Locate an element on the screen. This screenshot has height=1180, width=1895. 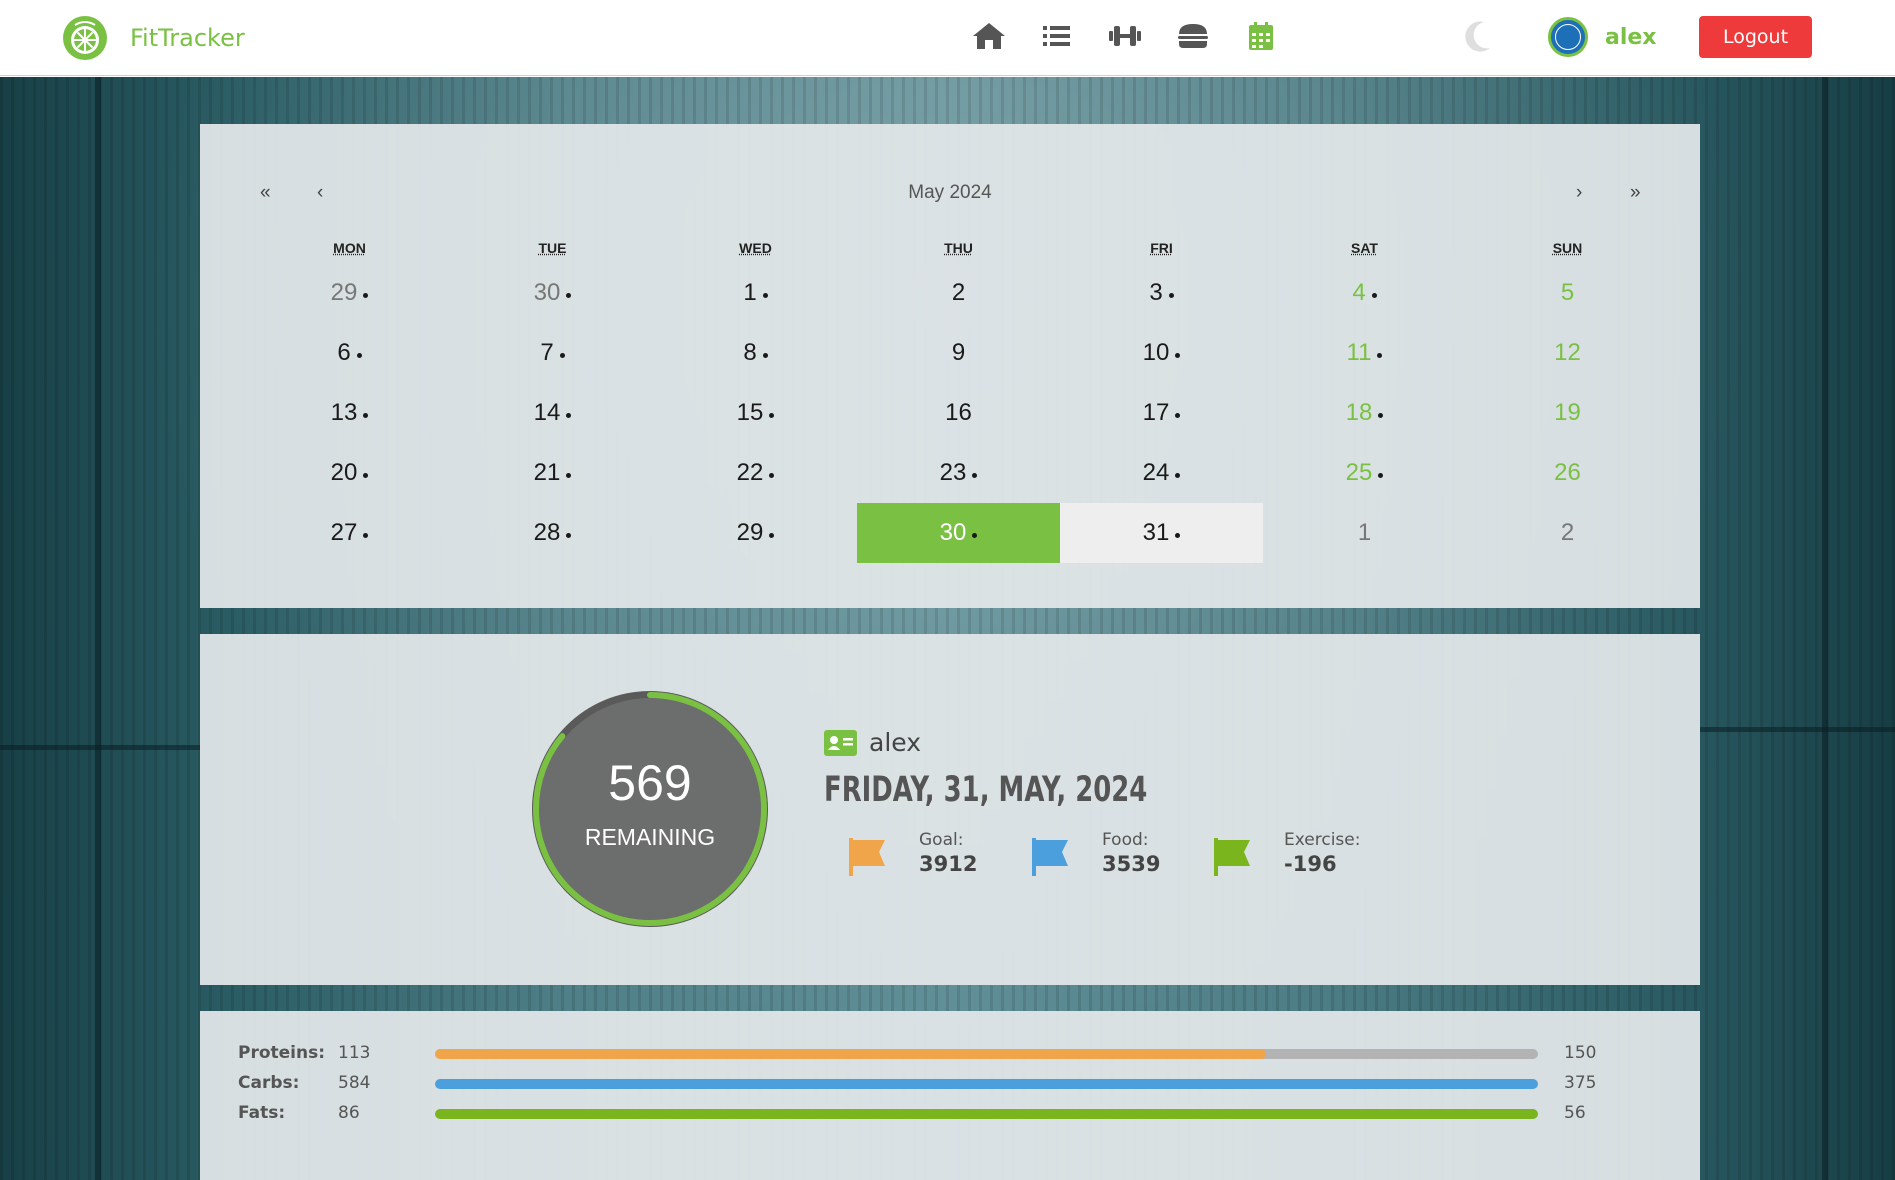
brand: FitTracker is located at coordinates (153, 38).